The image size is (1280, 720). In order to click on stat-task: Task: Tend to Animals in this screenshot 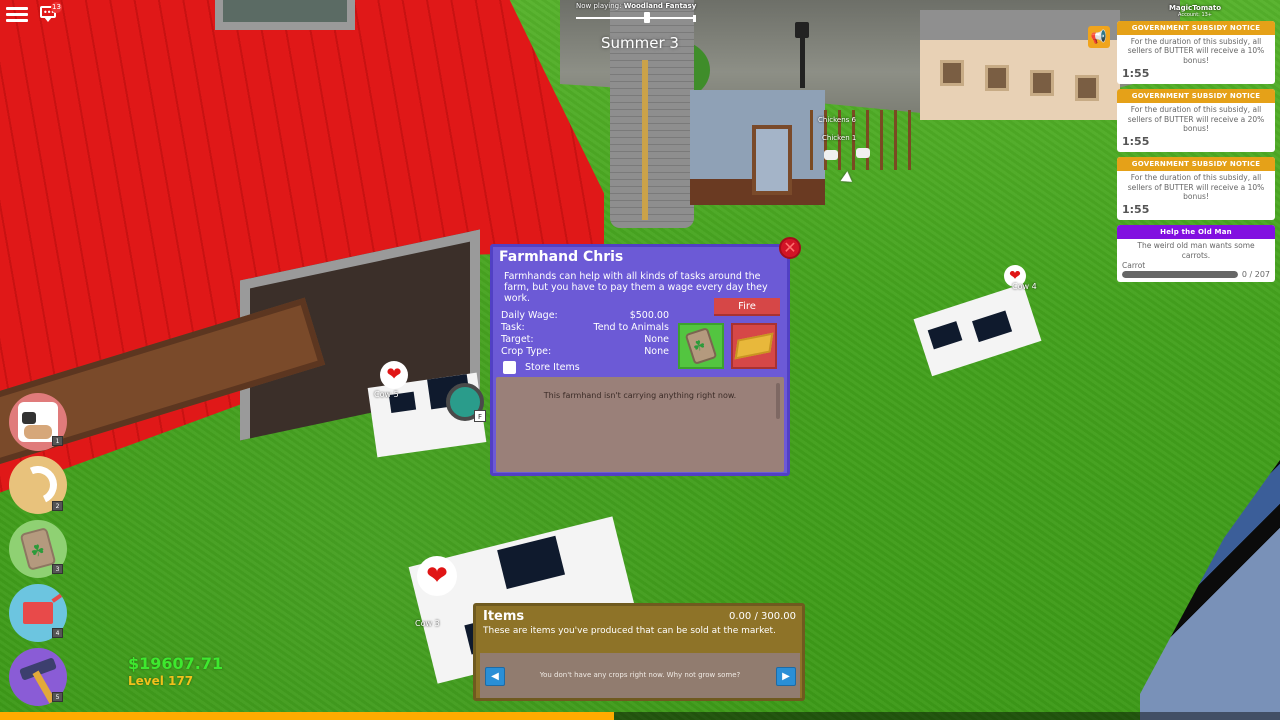, I will do `click(585, 327)`.